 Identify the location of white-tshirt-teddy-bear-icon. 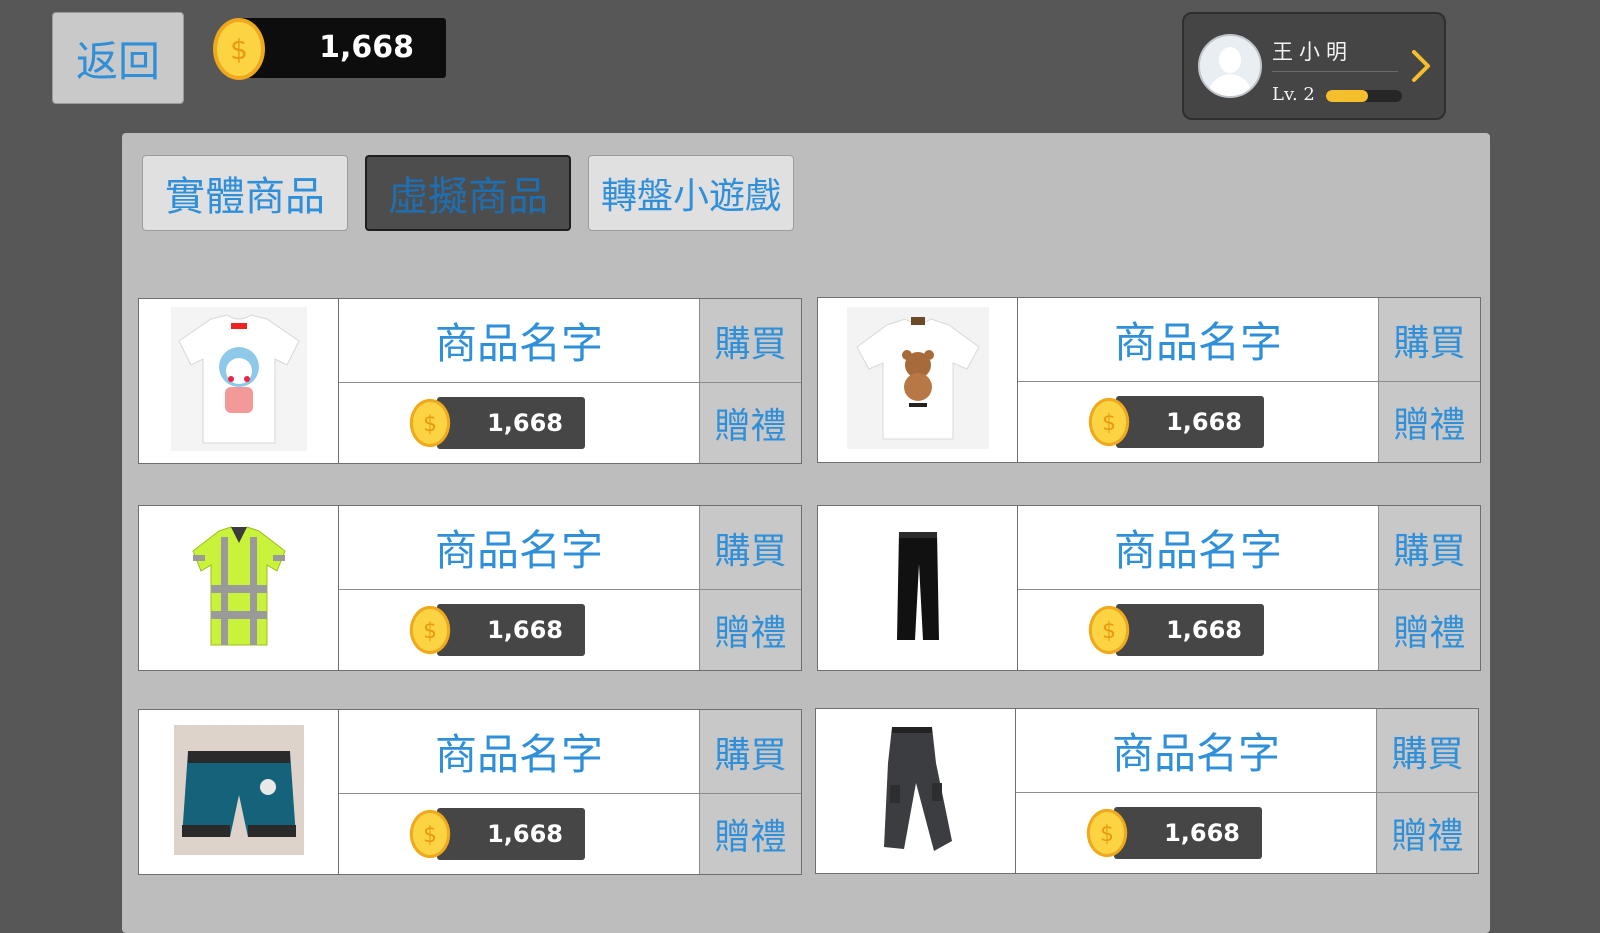
(917, 380).